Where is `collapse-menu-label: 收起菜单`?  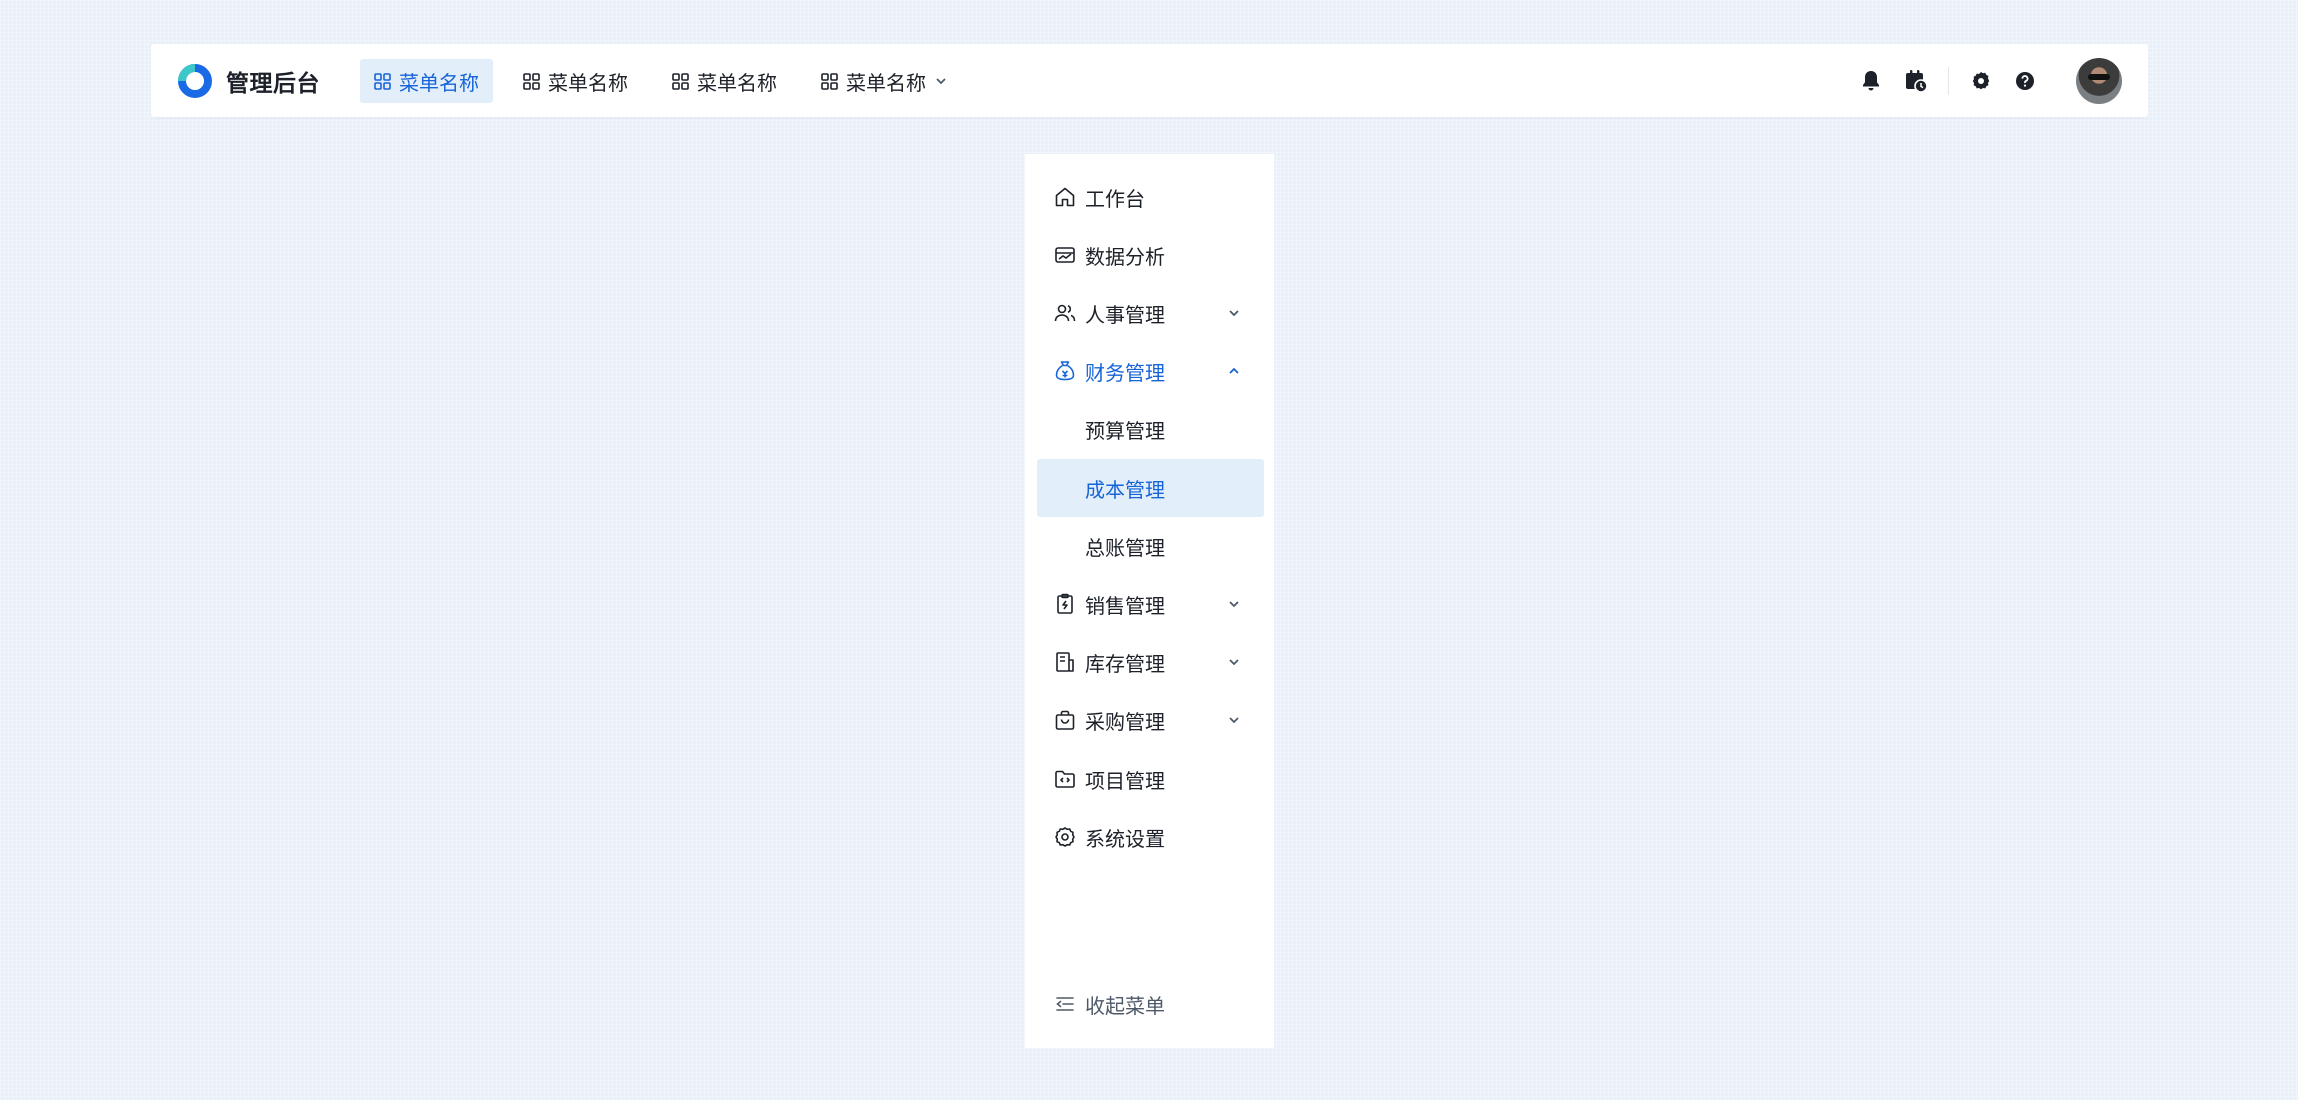
collapse-menu-label: 收起菜单 is located at coordinates (1125, 1005).